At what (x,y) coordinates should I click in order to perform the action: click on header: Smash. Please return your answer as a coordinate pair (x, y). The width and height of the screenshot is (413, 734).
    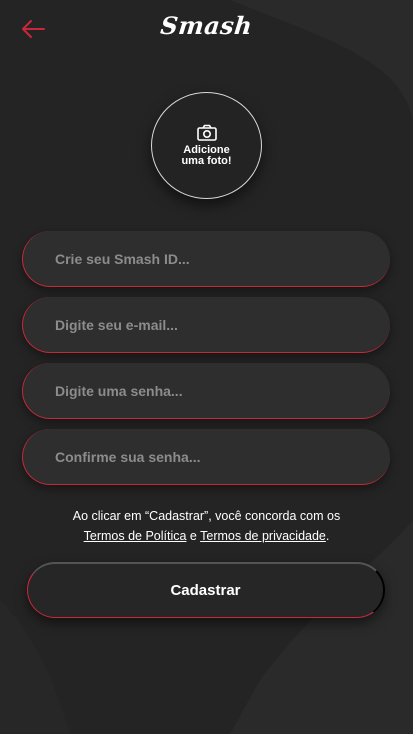
    Looking at the image, I should click on (206, 30).